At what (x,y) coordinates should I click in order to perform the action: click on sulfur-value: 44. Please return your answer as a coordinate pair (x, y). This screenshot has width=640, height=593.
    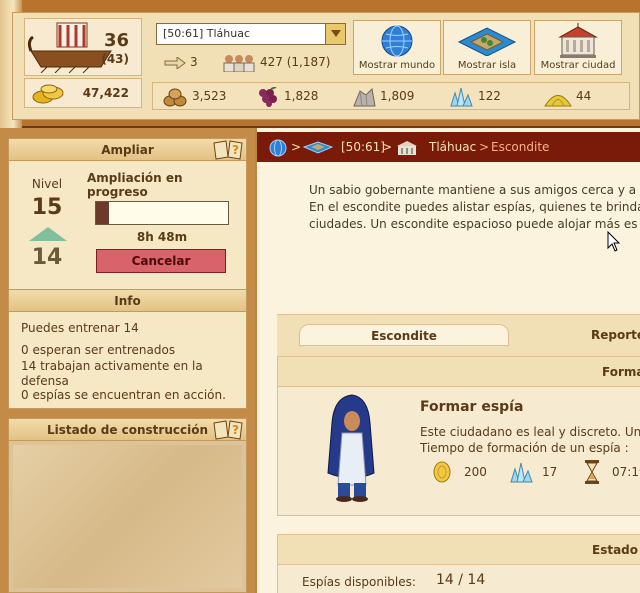
    Looking at the image, I should click on (584, 96).